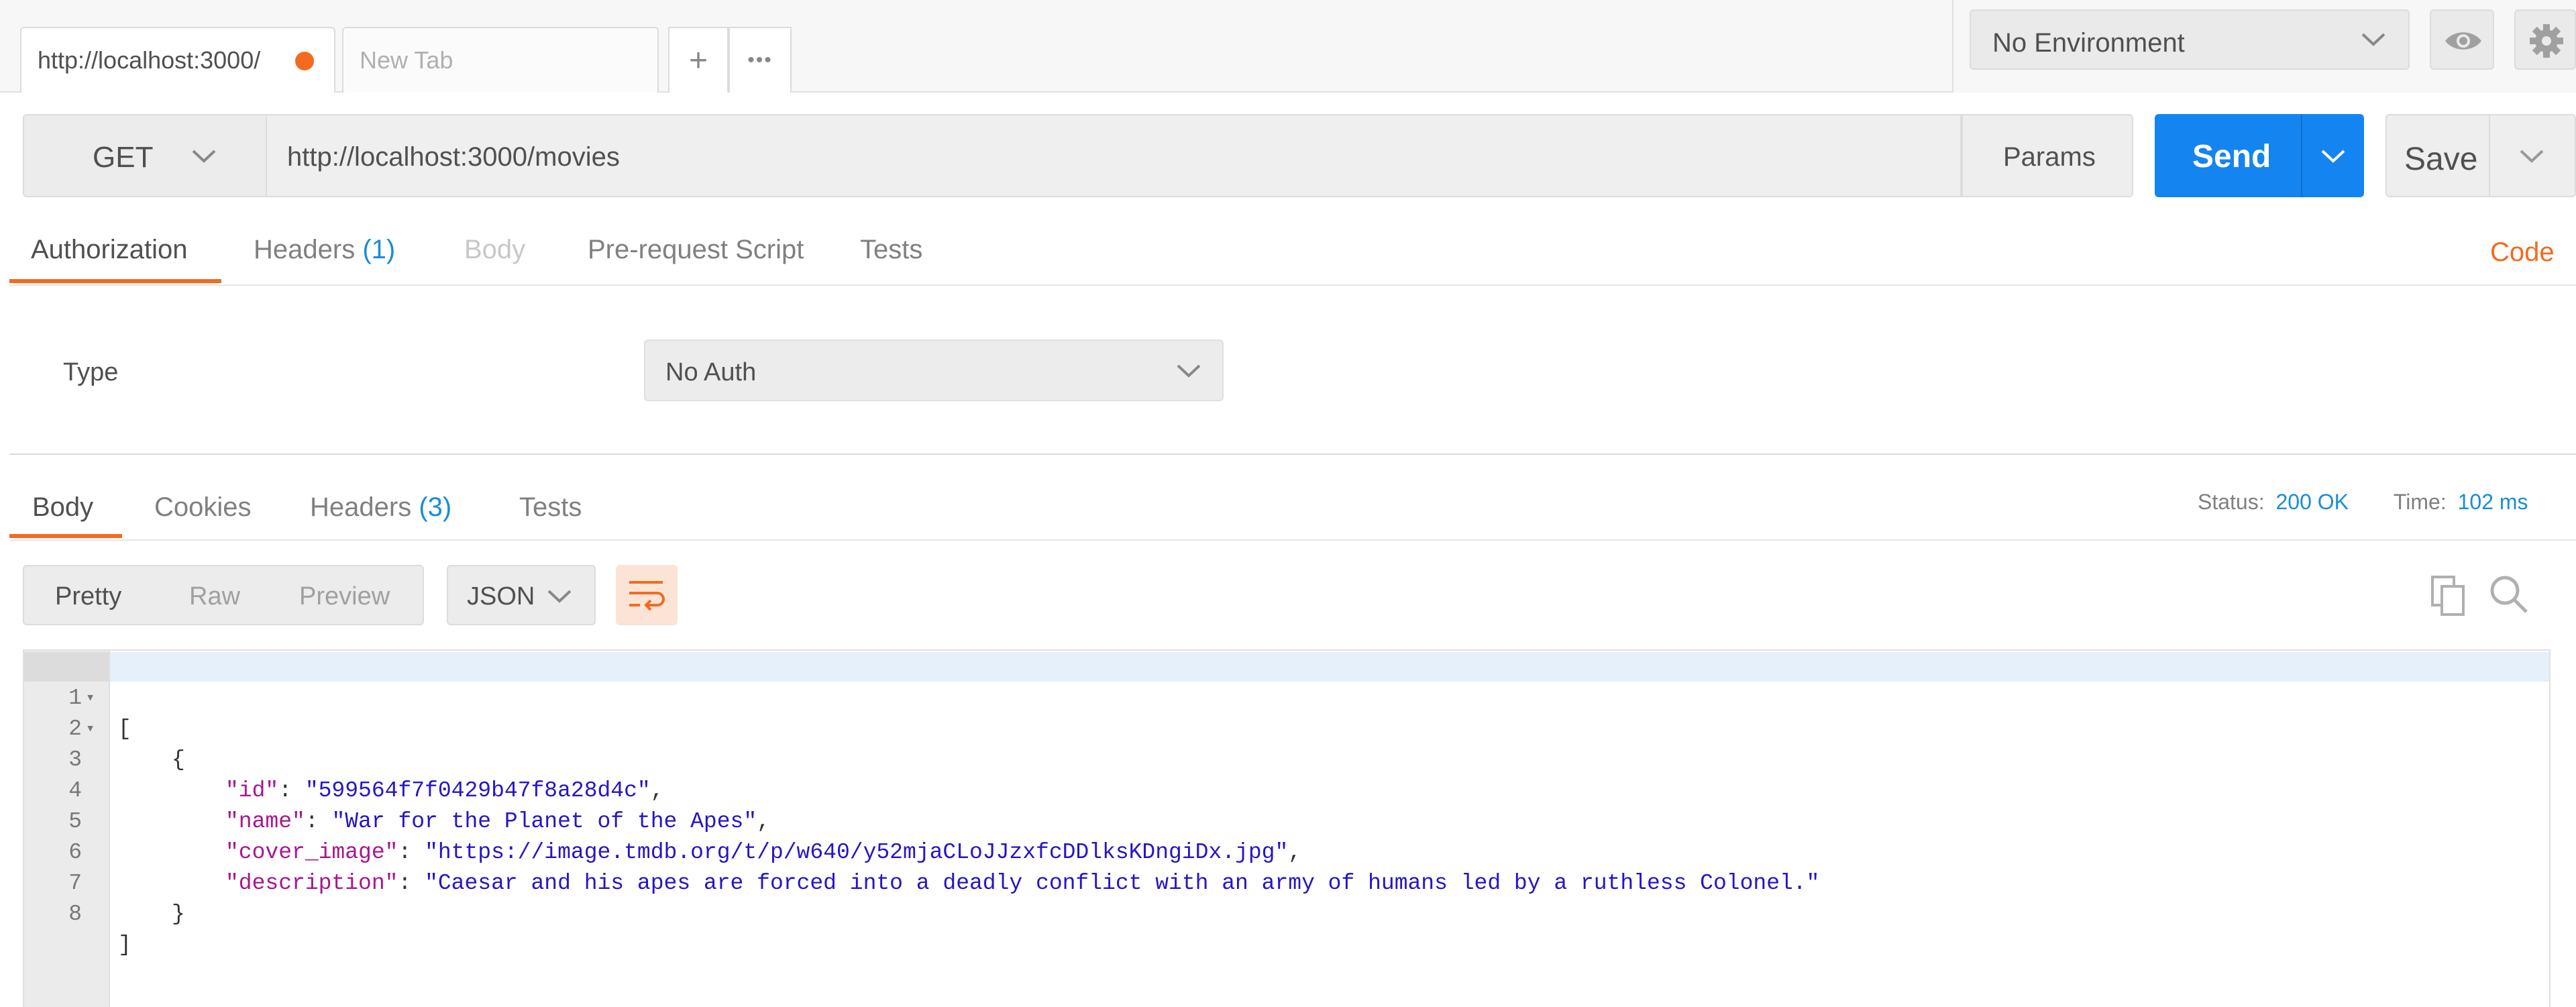 Image resolution: width=2576 pixels, height=1007 pixels. What do you see at coordinates (1292, 454) in the screenshot?
I see `section-divider` at bounding box center [1292, 454].